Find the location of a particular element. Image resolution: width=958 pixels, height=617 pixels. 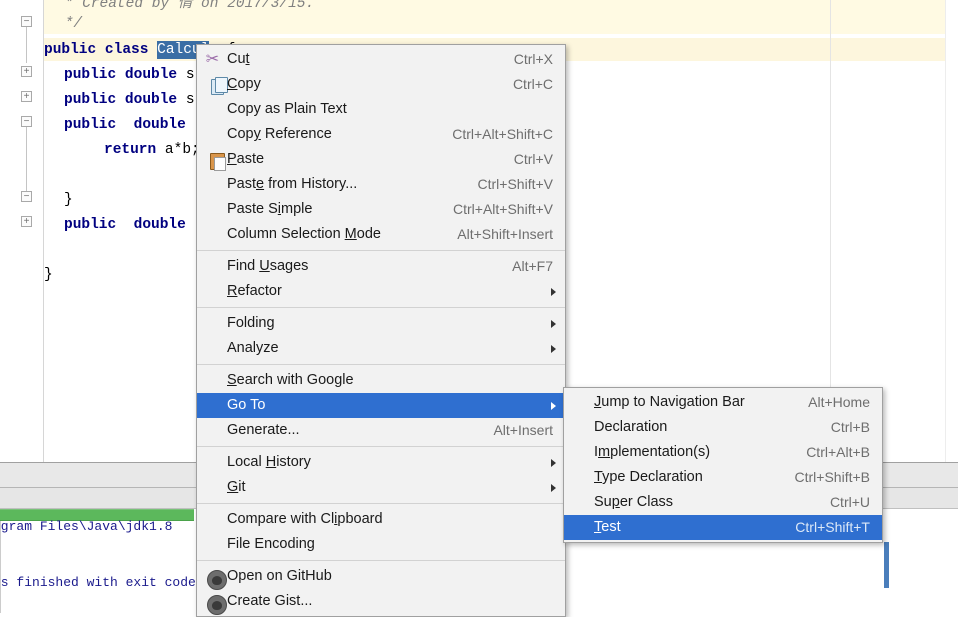

menu-item-file-encoding: File Encoding is located at coordinates (381, 544).